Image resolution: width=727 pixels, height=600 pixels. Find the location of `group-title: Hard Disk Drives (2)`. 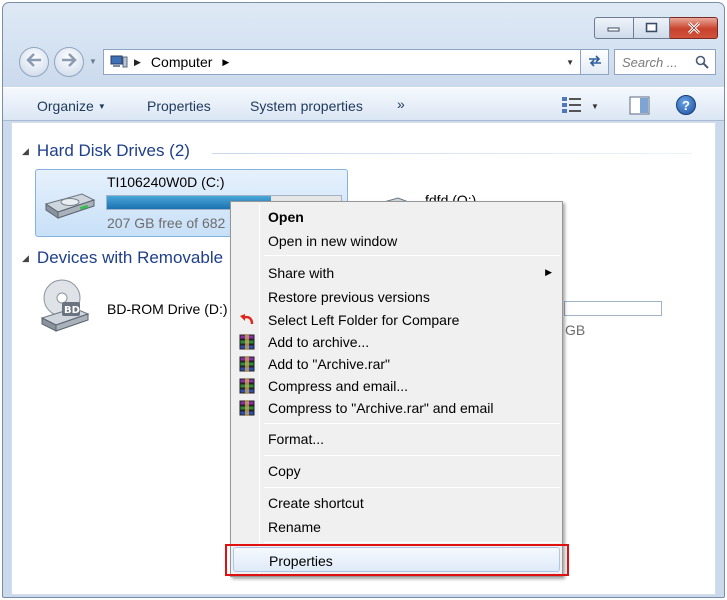

group-title: Hard Disk Drives (2) is located at coordinates (113, 150).